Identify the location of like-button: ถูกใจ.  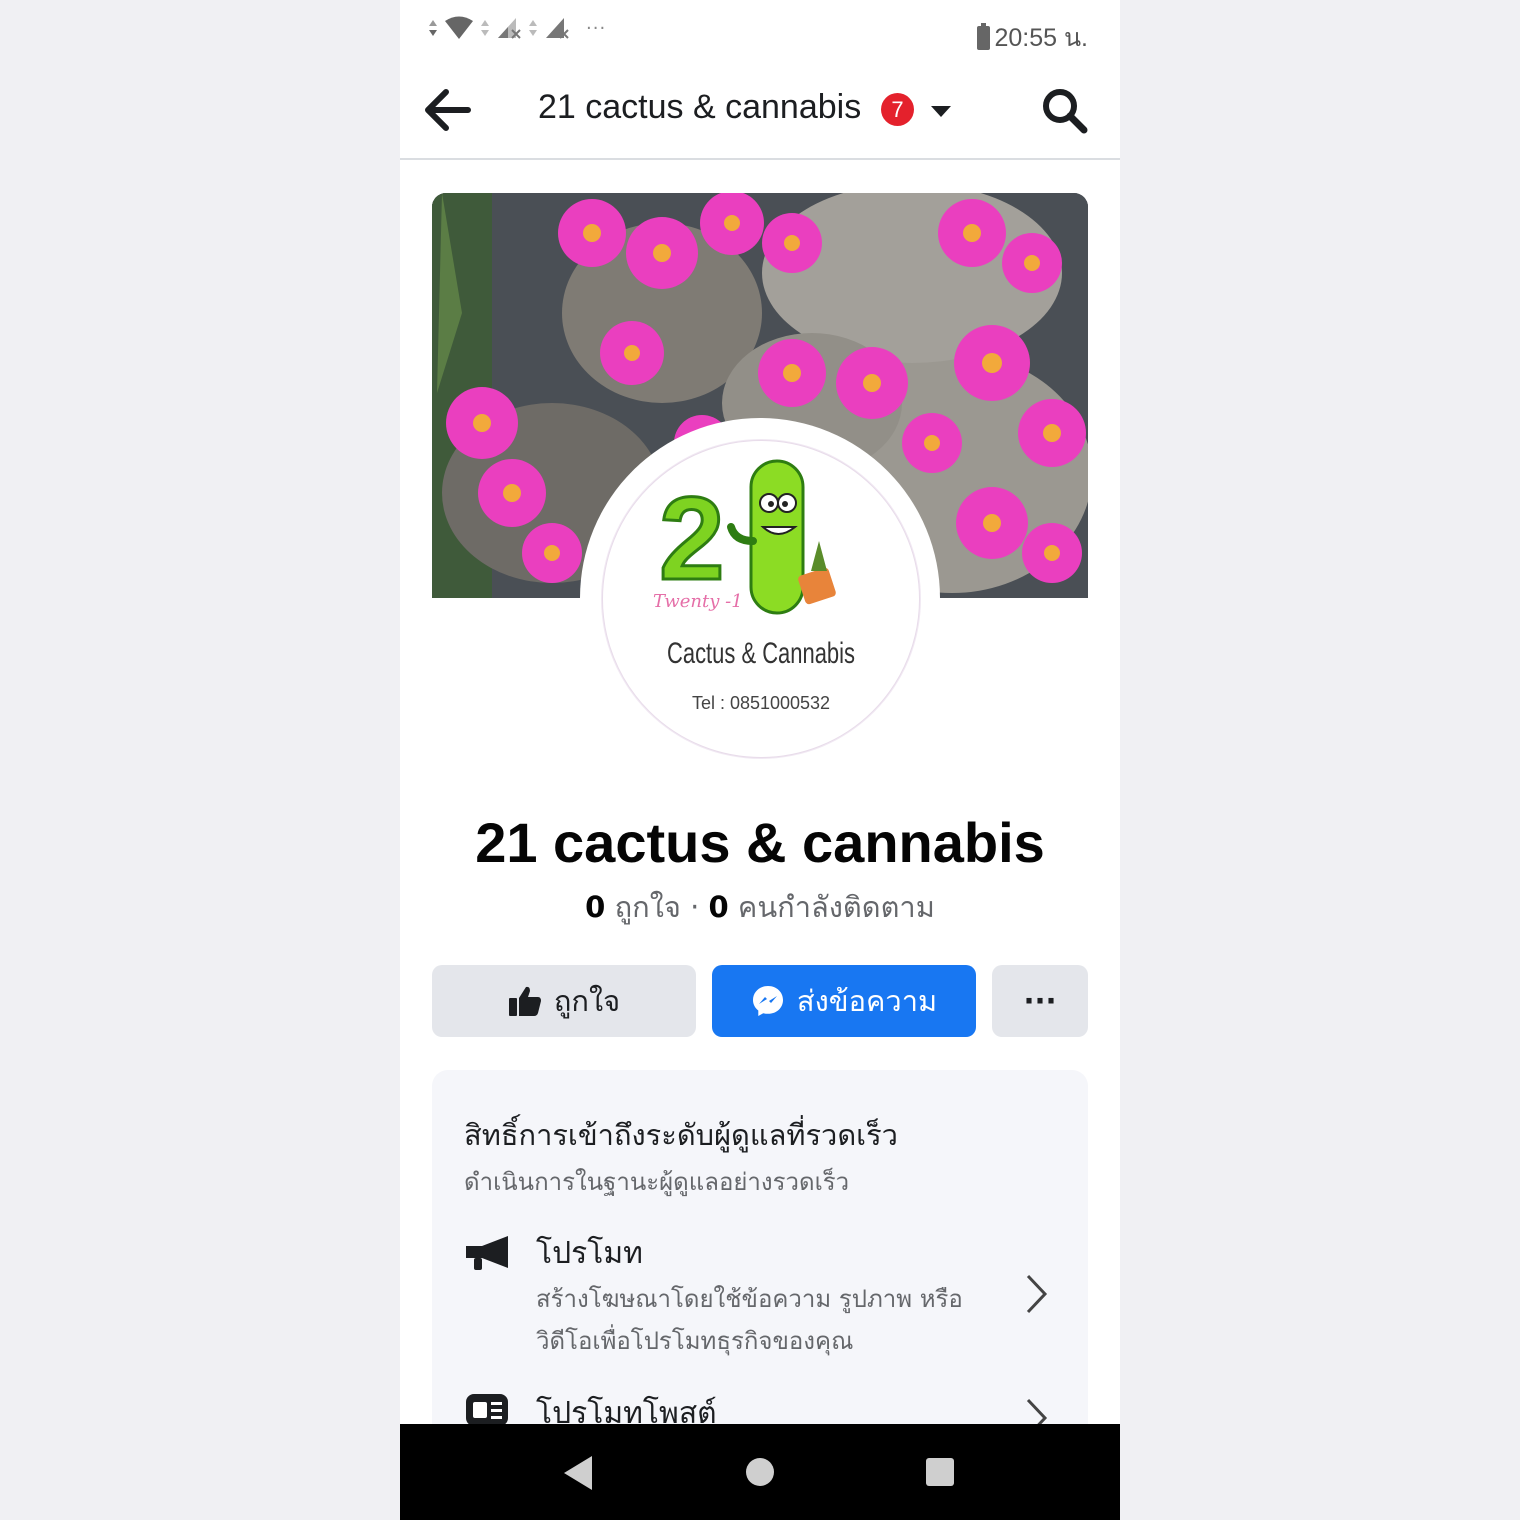
(564, 1001).